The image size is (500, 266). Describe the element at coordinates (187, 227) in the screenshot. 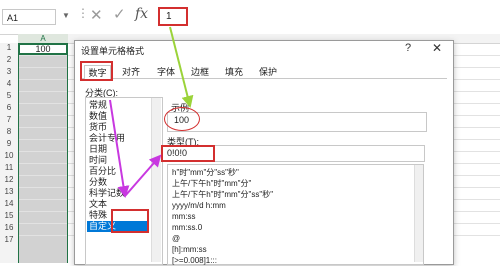

I see `format-item: mm:ss.0` at that location.